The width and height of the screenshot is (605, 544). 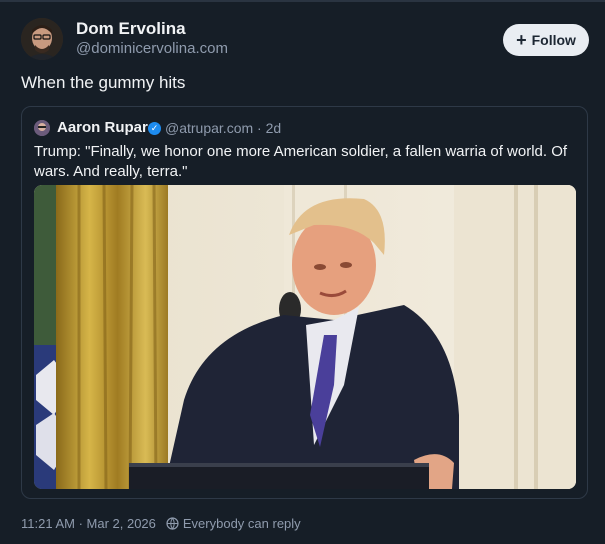 What do you see at coordinates (103, 82) in the screenshot?
I see `post-text: When the gummy hits` at bounding box center [103, 82].